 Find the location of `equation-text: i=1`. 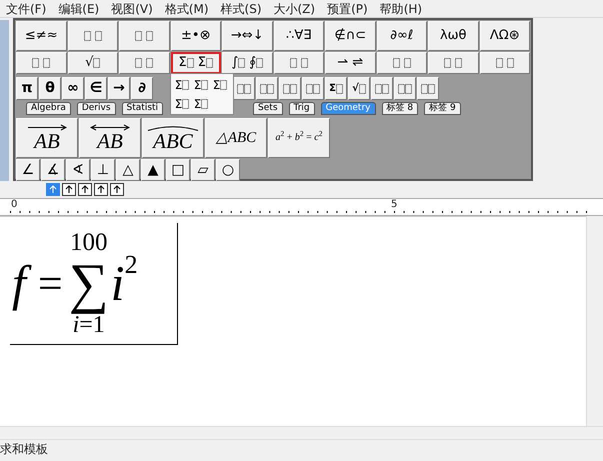

equation-text: i=1 is located at coordinates (88, 325).